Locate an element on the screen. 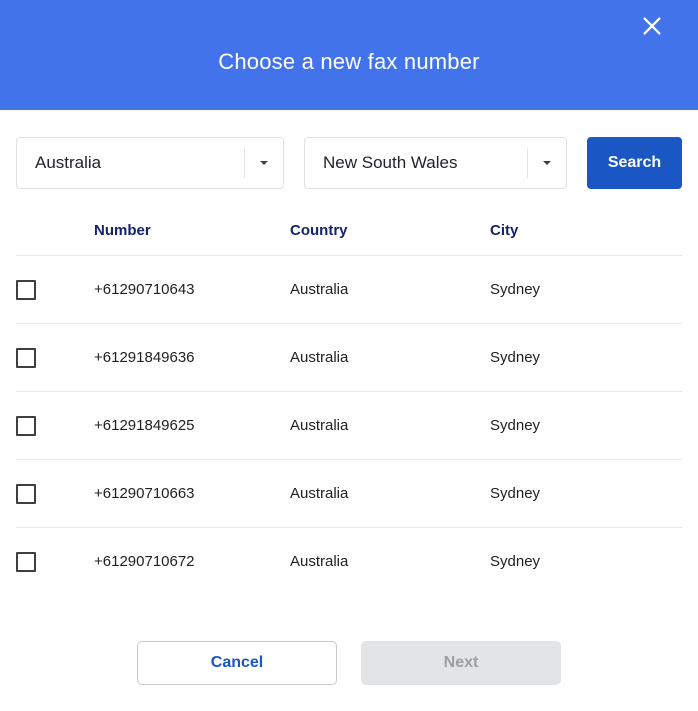  region-select: New South Wales is located at coordinates (435, 163).